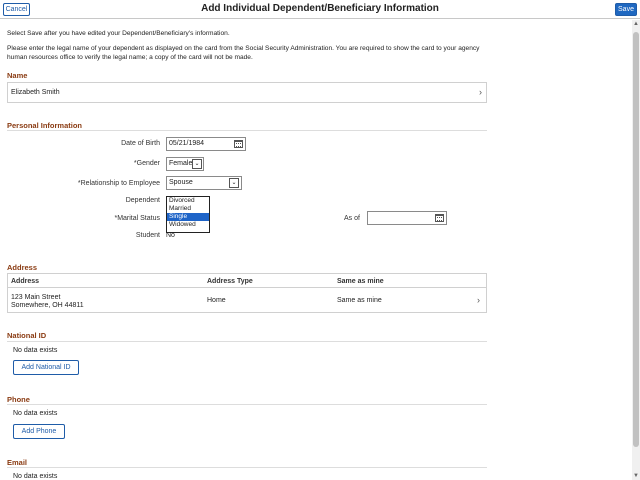  What do you see at coordinates (636, 239) in the screenshot?
I see `scroll-thumb` at bounding box center [636, 239].